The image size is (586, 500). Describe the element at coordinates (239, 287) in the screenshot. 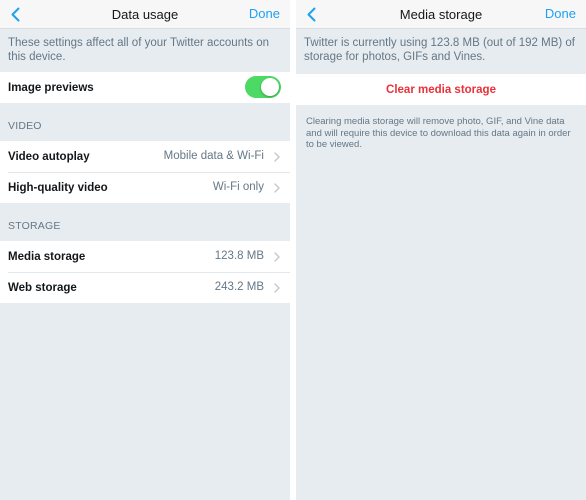

I see `web-storage-value: 243.2 MB` at that location.